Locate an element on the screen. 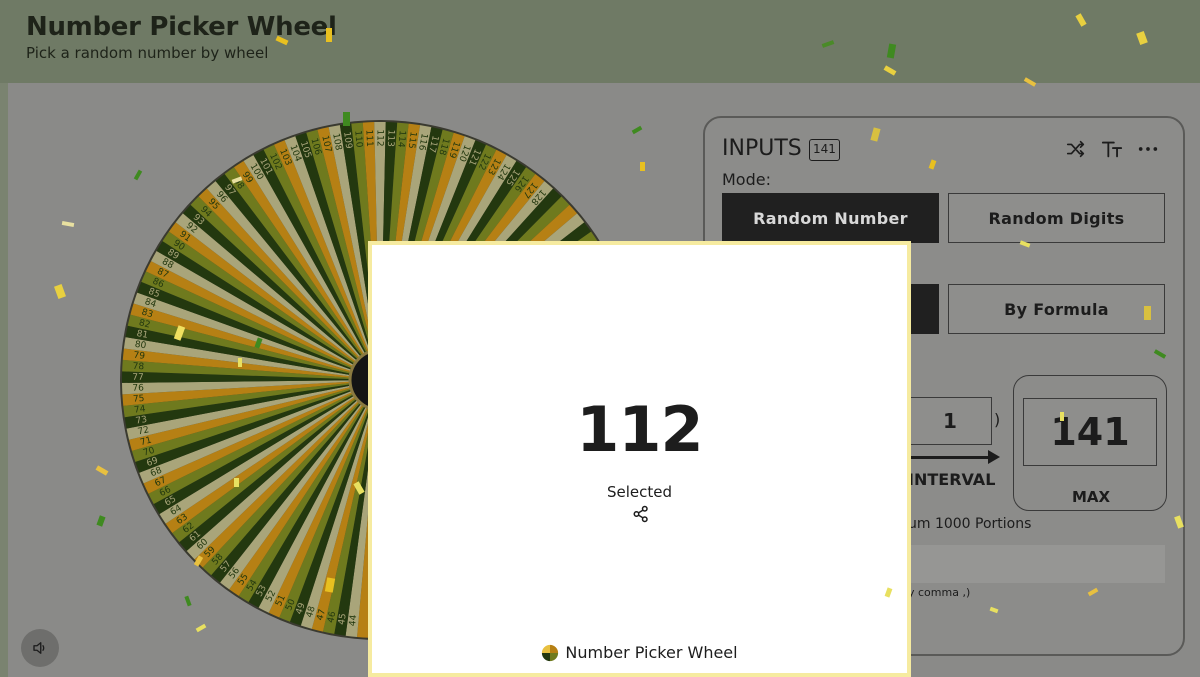 The width and height of the screenshot is (1200, 677). max-input: 141 is located at coordinates (1090, 432).